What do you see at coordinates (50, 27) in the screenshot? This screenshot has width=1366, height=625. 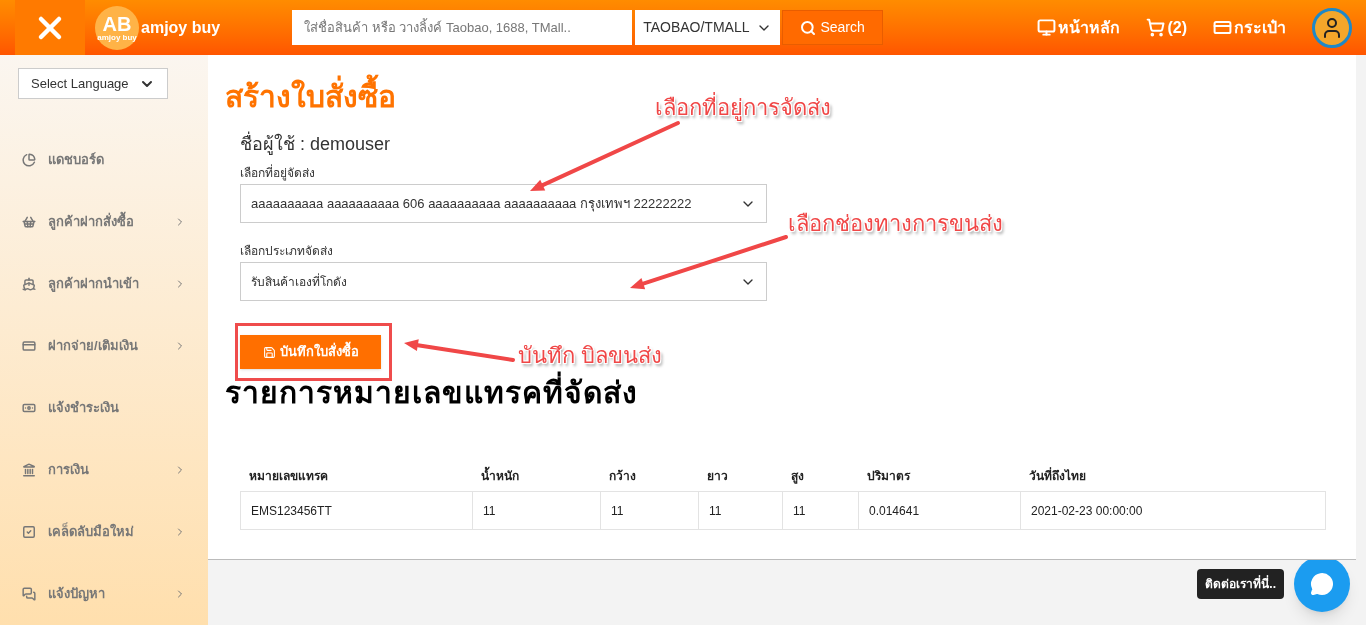 I see `close-button` at bounding box center [50, 27].